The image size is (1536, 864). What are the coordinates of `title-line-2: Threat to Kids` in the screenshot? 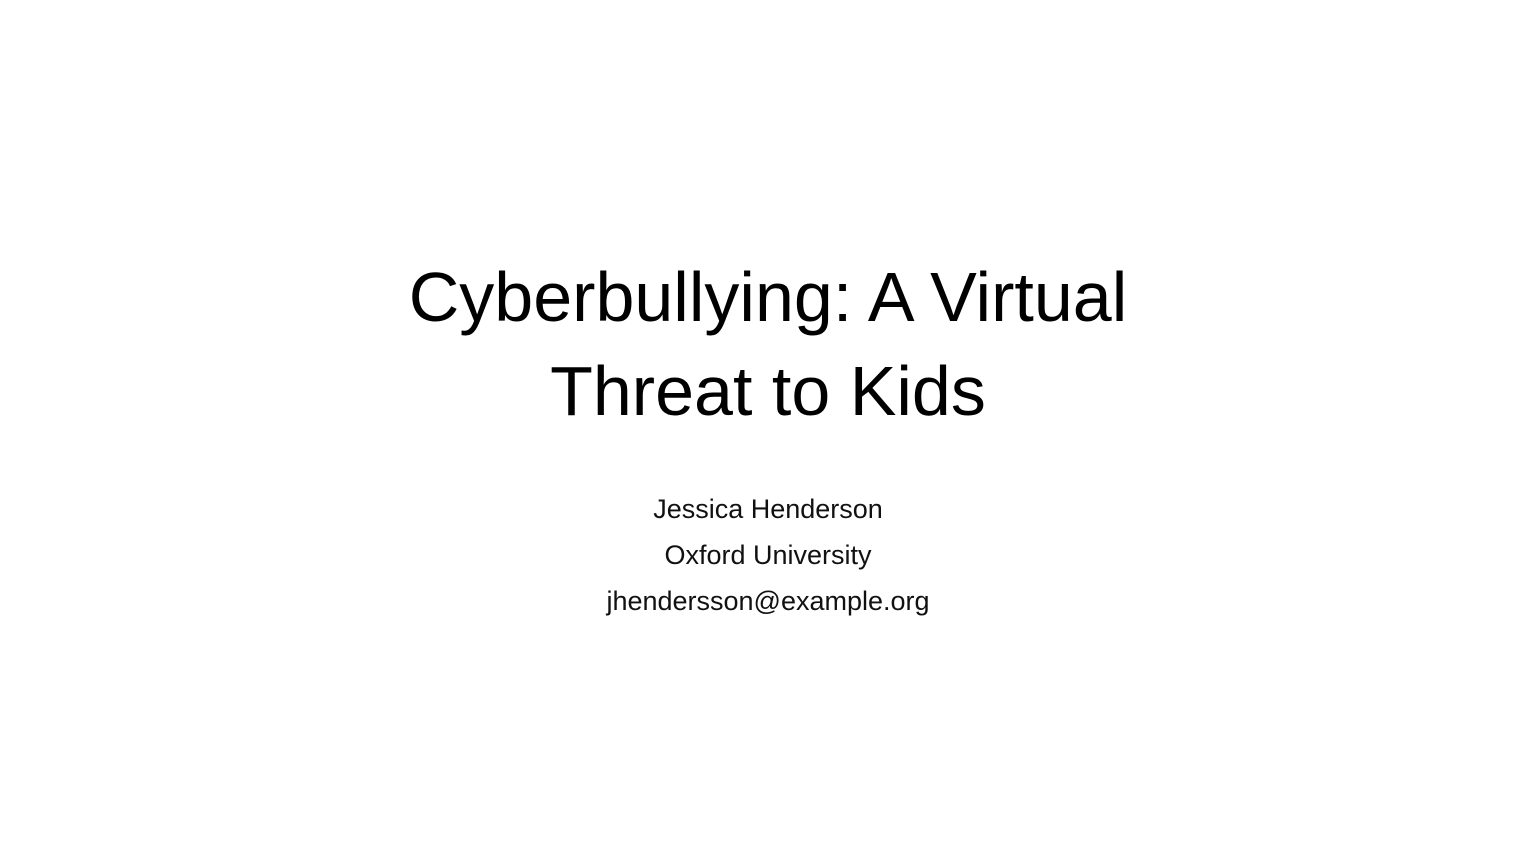 It's located at (768, 391).